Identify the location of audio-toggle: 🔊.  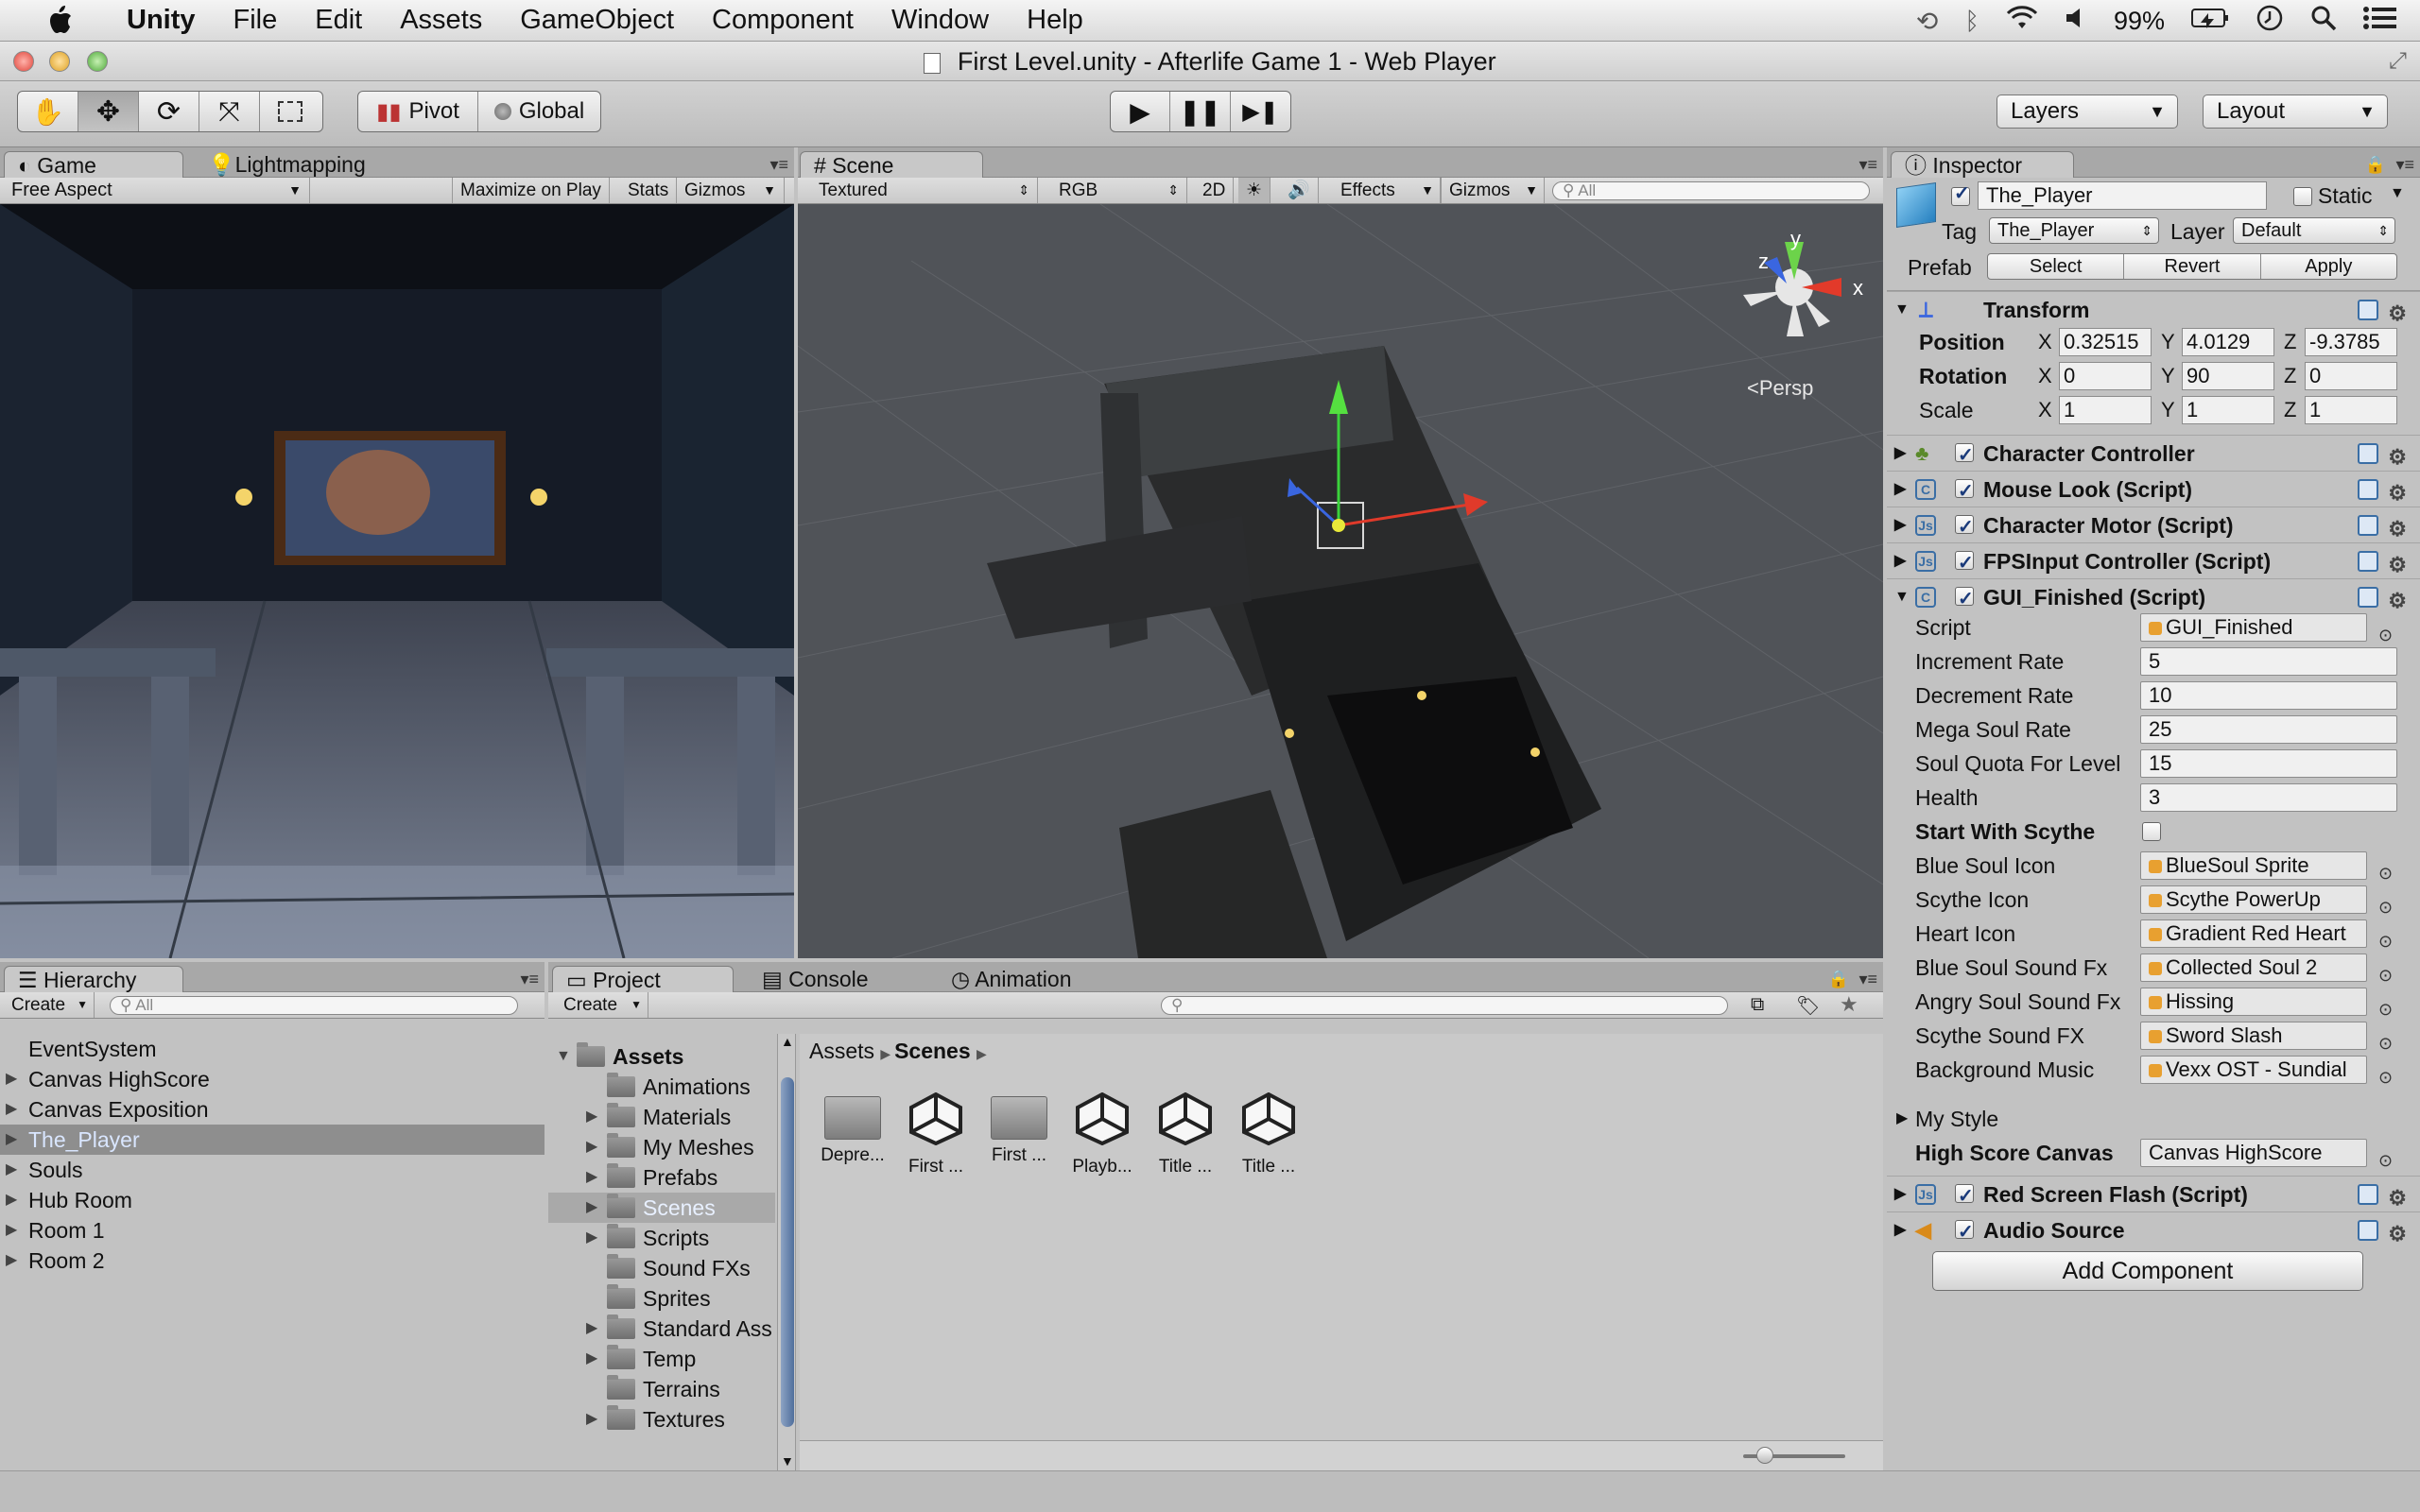
(1299, 190).